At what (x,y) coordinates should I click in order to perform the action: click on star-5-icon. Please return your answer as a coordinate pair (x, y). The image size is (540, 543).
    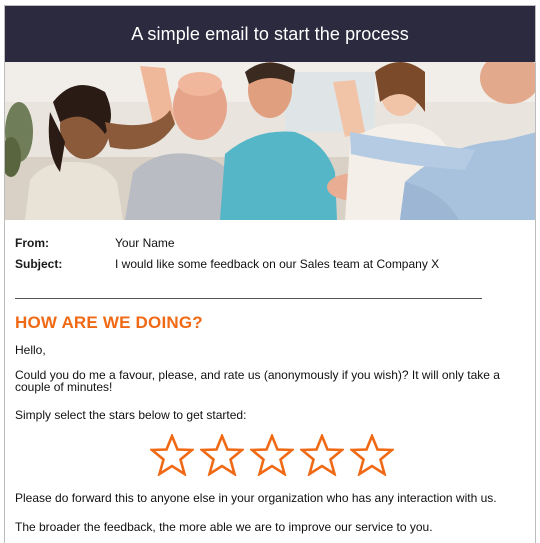
    Looking at the image, I should click on (372, 455).